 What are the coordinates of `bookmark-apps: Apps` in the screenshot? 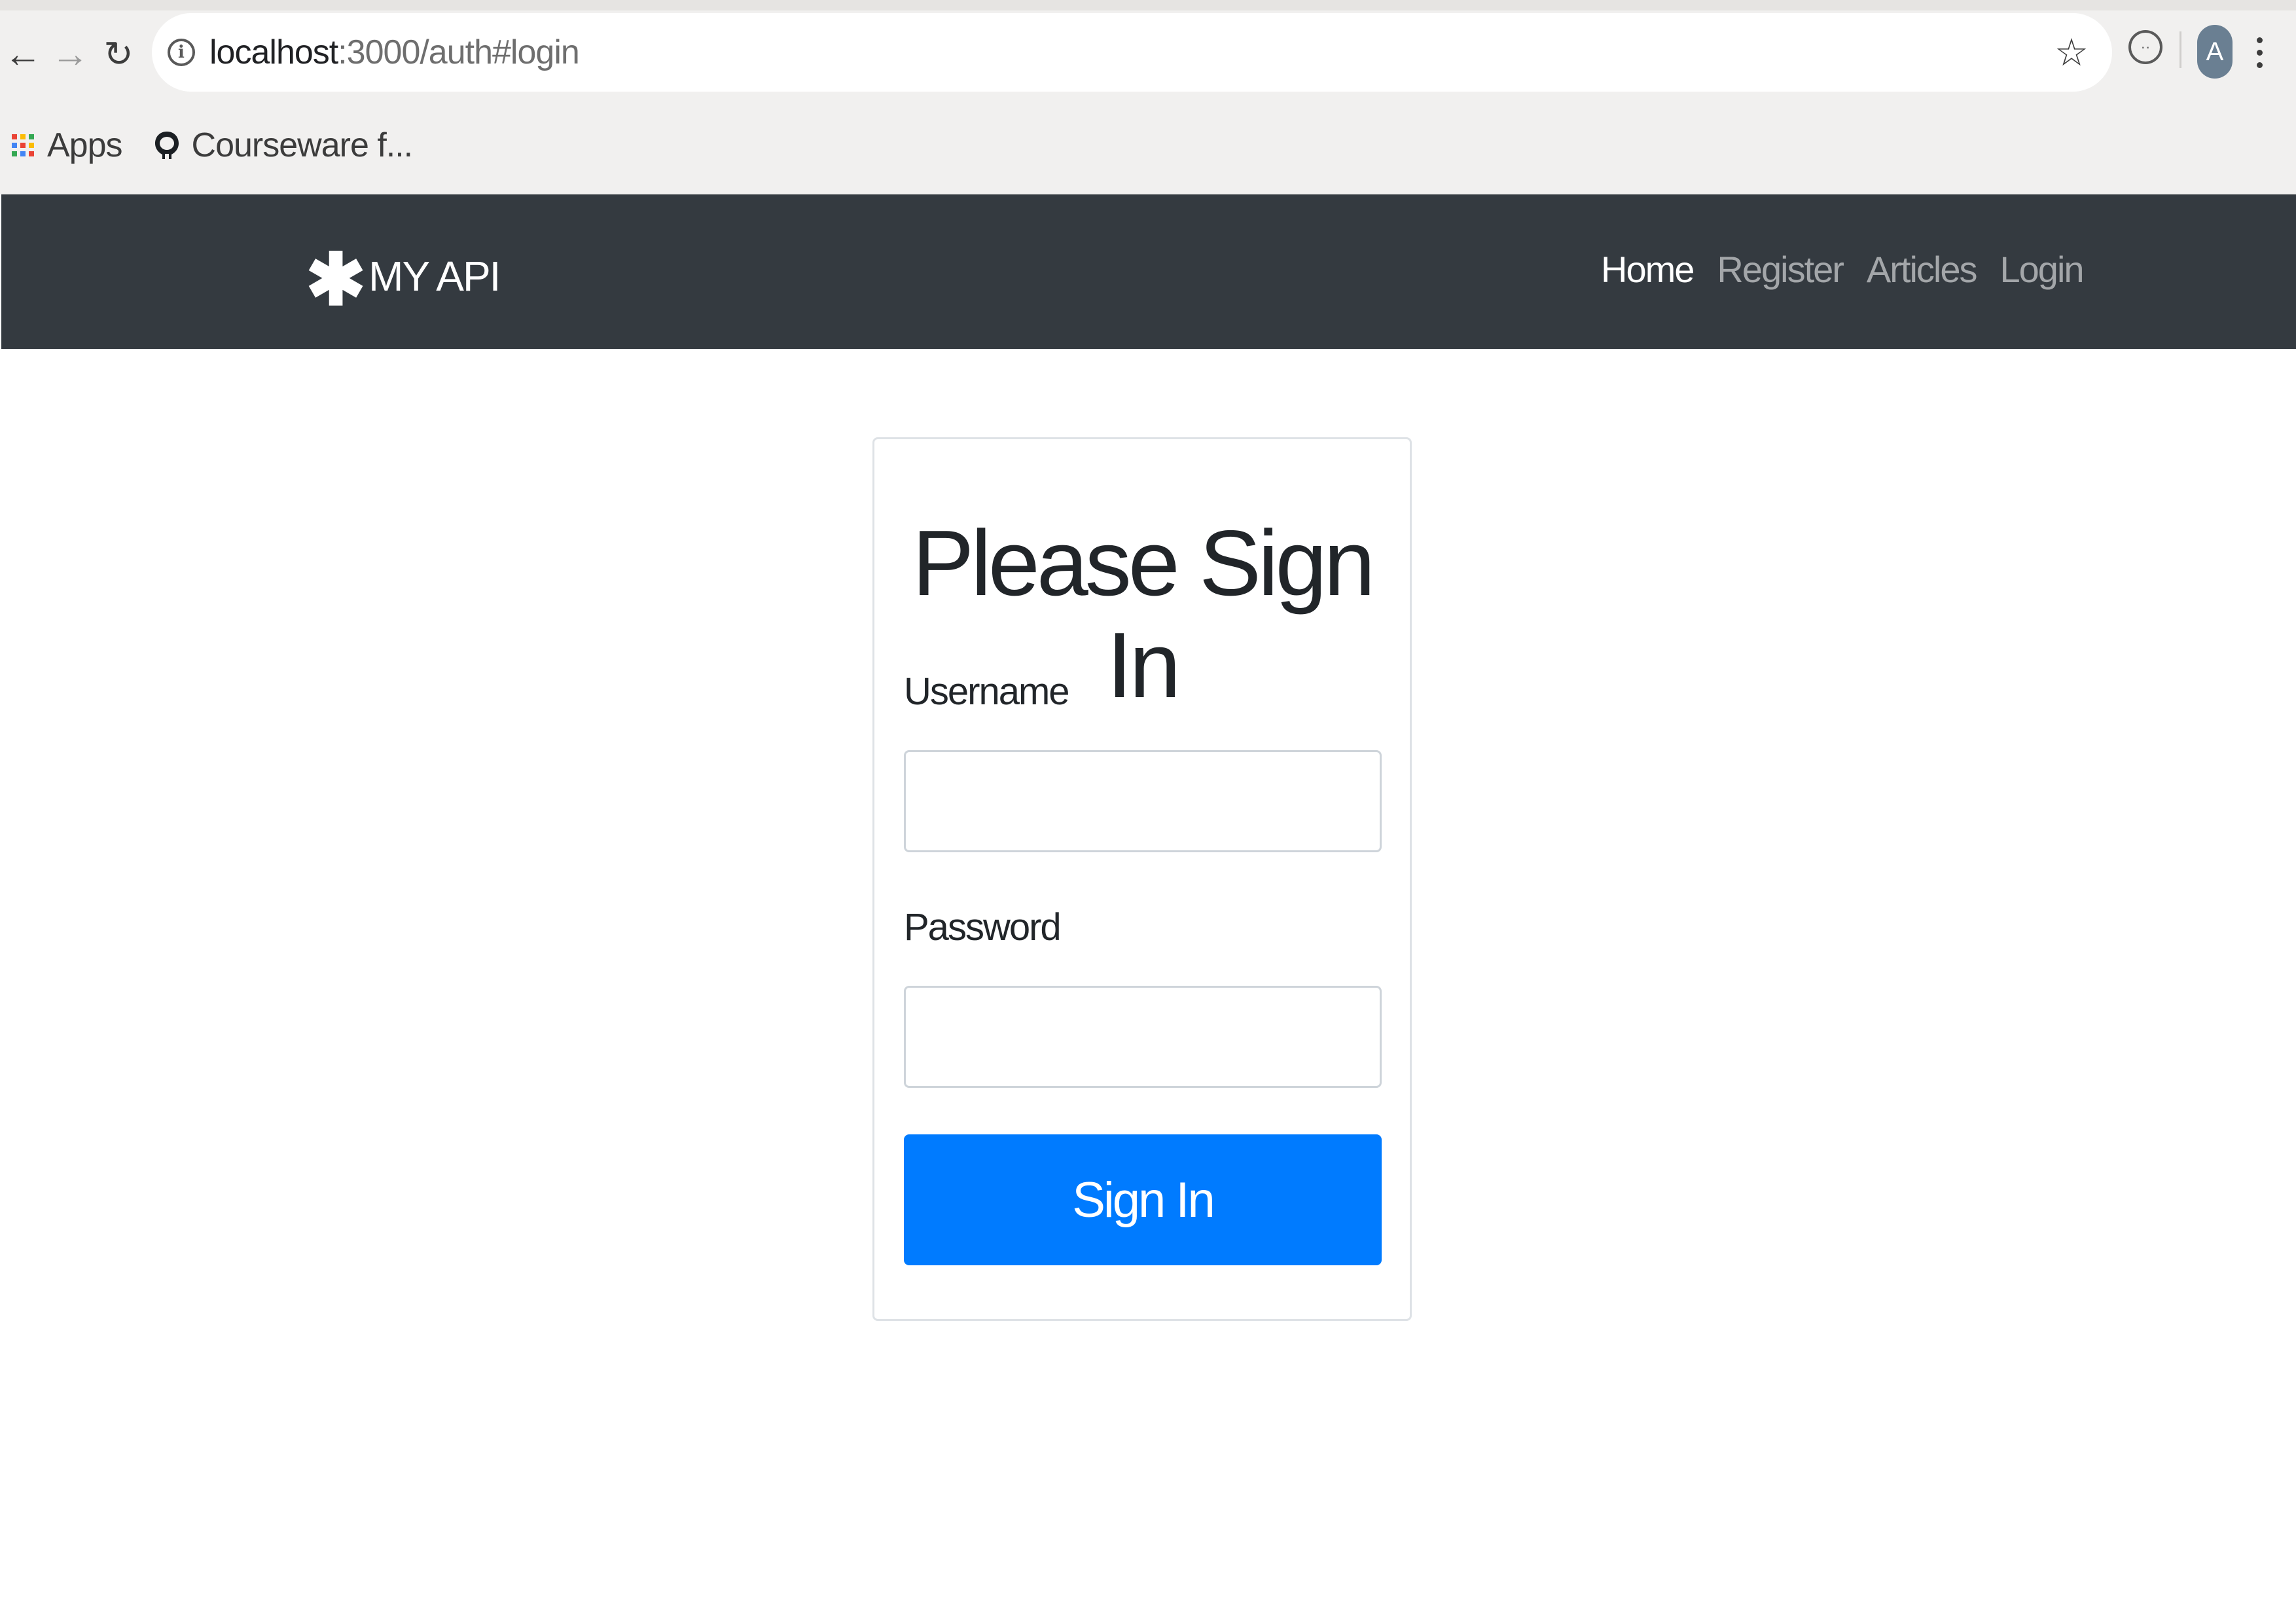 It's located at (67, 145).